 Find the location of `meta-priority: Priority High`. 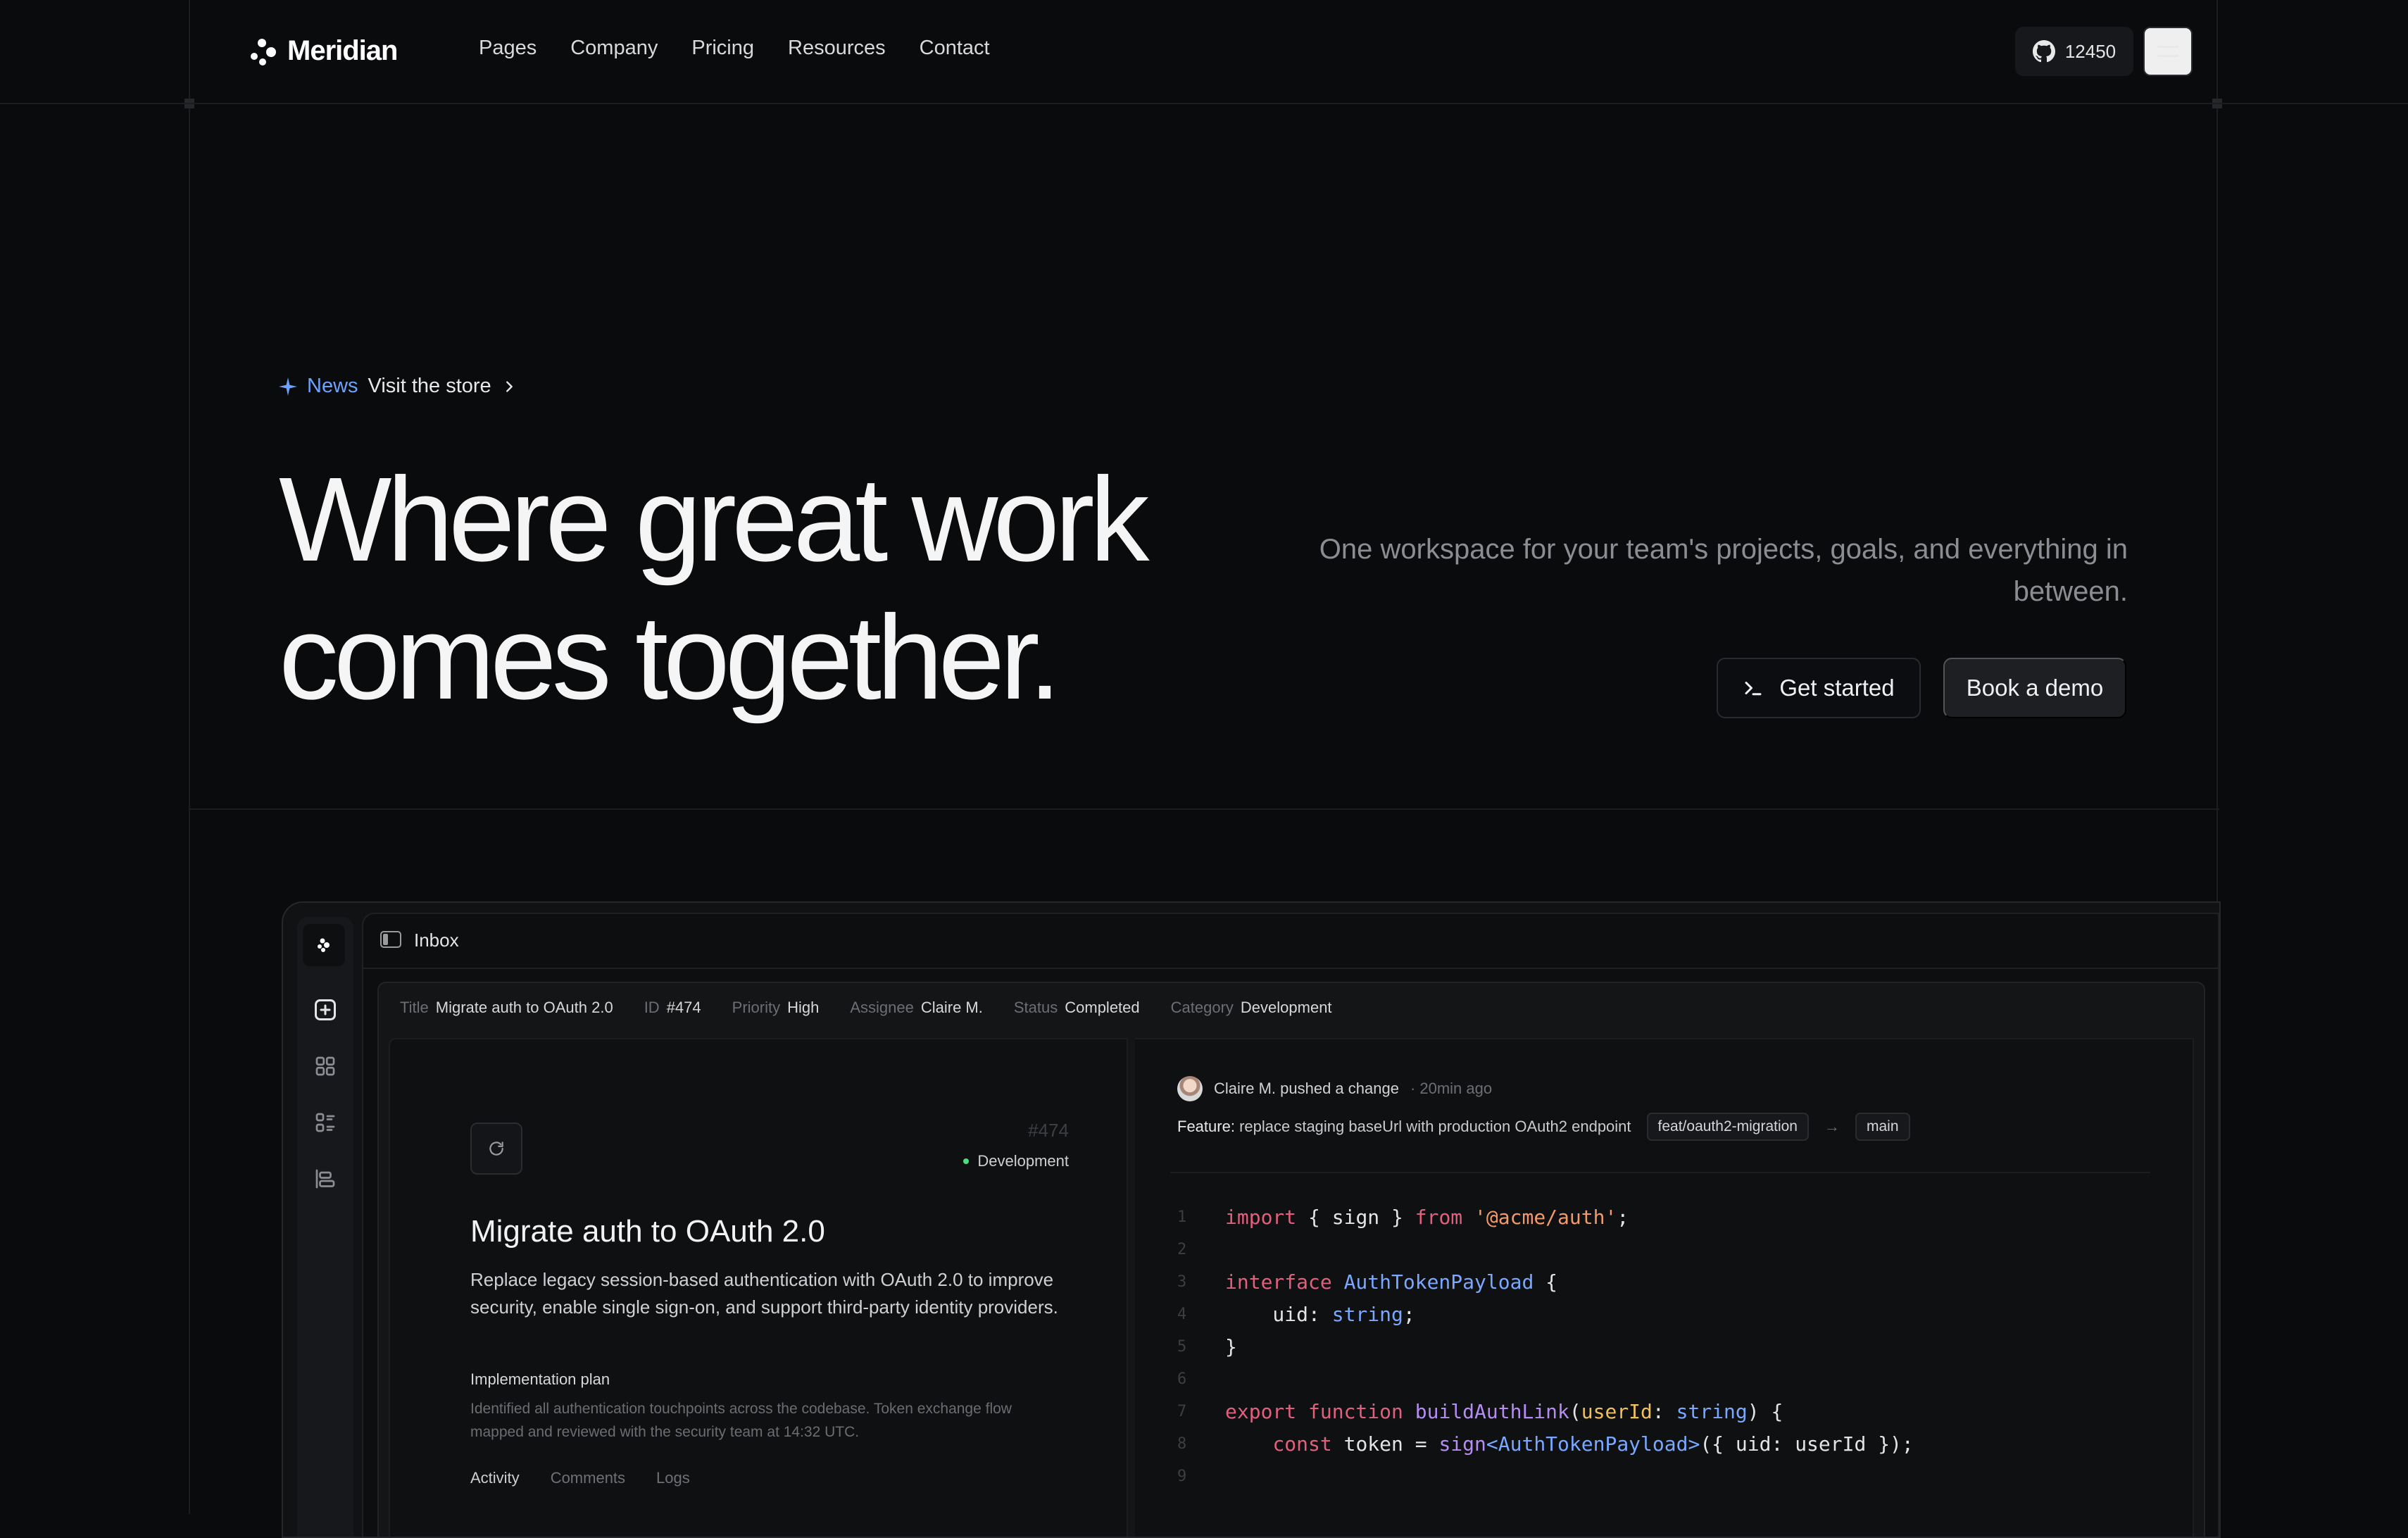

meta-priority: Priority High is located at coordinates (776, 1008).